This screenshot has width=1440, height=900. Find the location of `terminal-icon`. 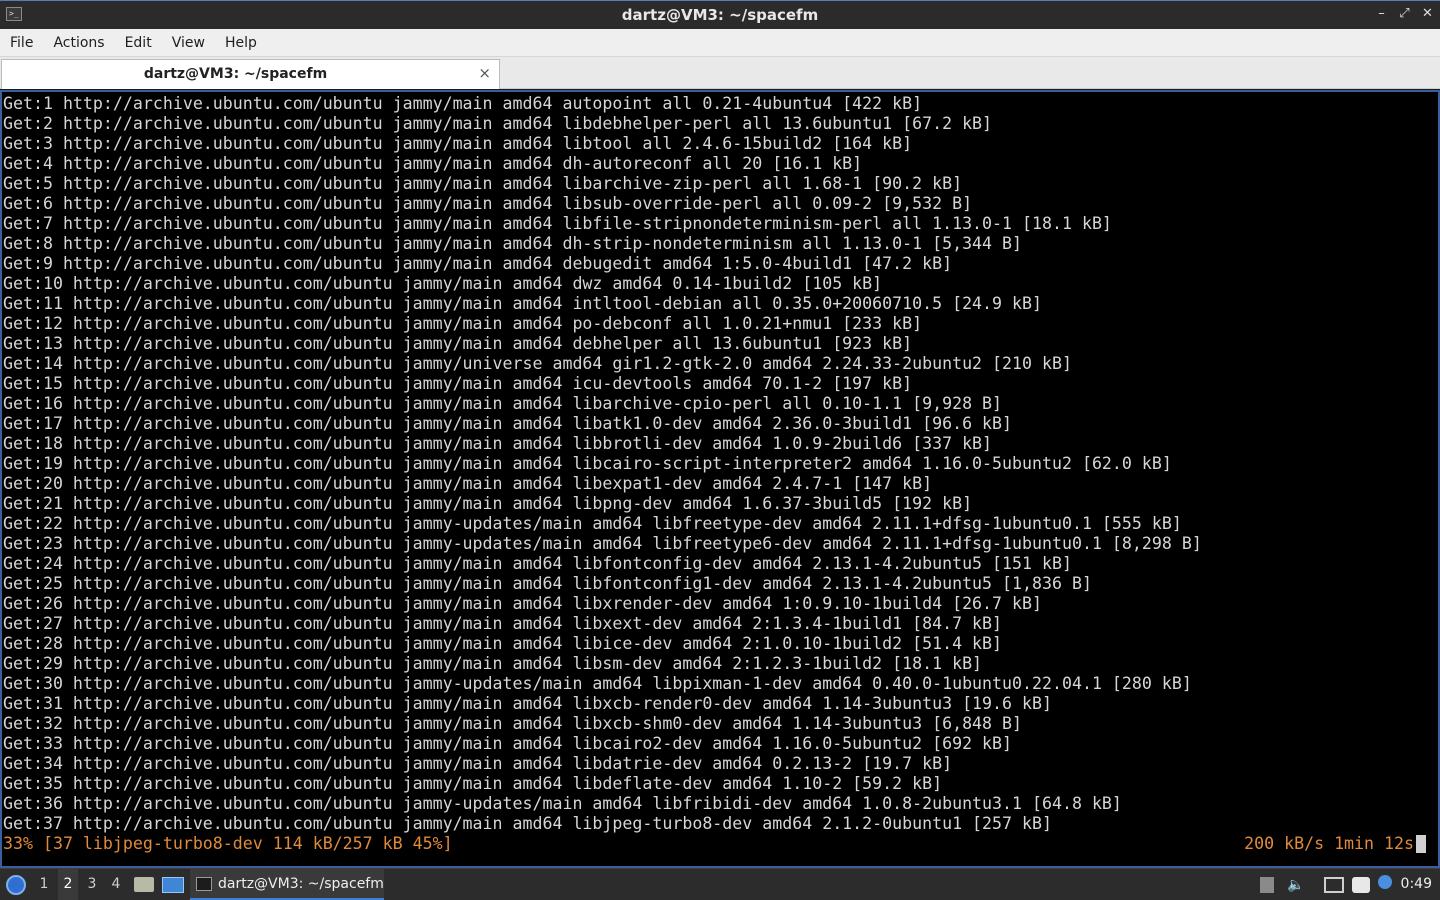

terminal-icon is located at coordinates (204, 884).